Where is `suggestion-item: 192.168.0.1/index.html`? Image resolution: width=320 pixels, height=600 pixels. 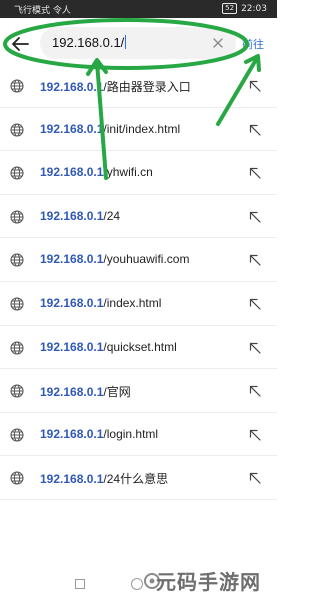
suggestion-item: 192.168.0.1/index.html is located at coordinates (138, 304).